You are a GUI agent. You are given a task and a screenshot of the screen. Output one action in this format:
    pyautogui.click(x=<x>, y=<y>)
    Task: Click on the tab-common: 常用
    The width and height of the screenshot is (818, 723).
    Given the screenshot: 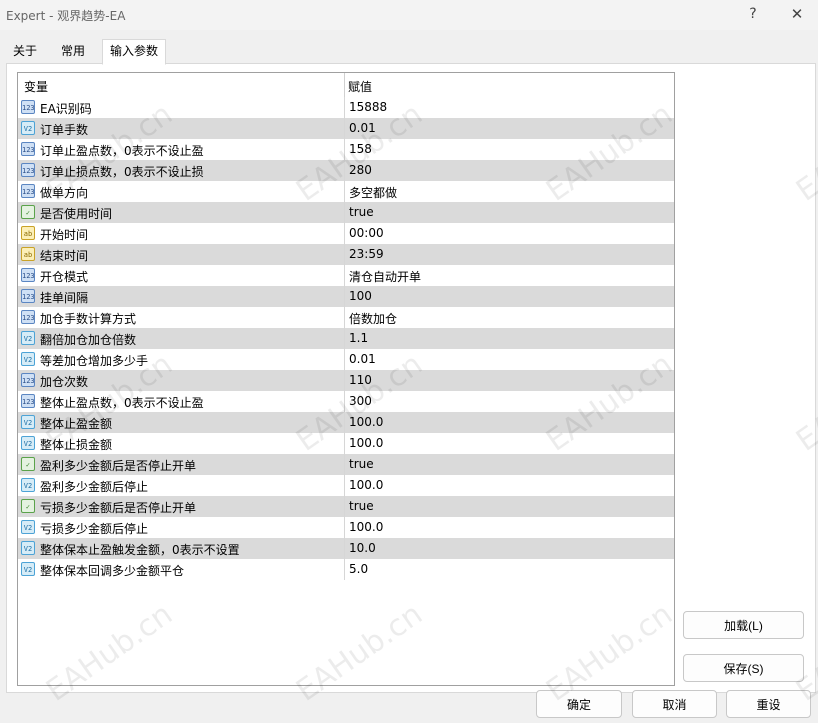 What is the action you would take?
    pyautogui.click(x=73, y=51)
    